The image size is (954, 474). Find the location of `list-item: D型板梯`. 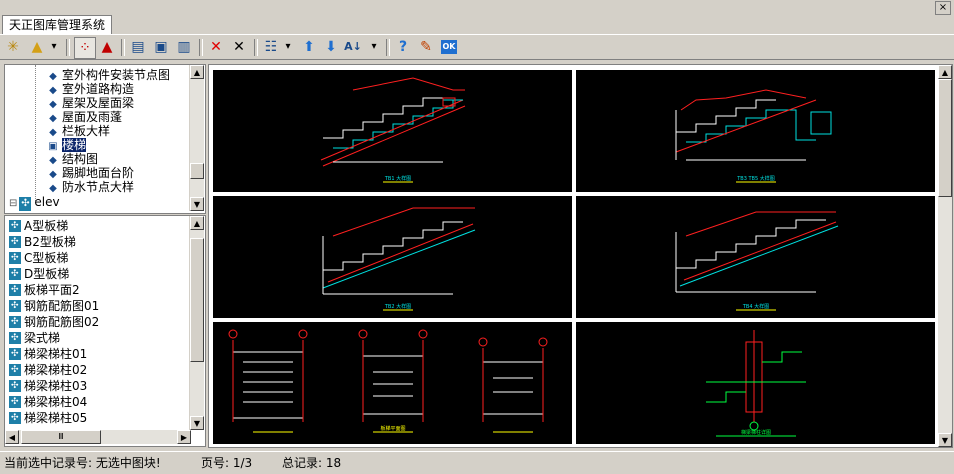

list-item: D型板梯 is located at coordinates (39, 274).